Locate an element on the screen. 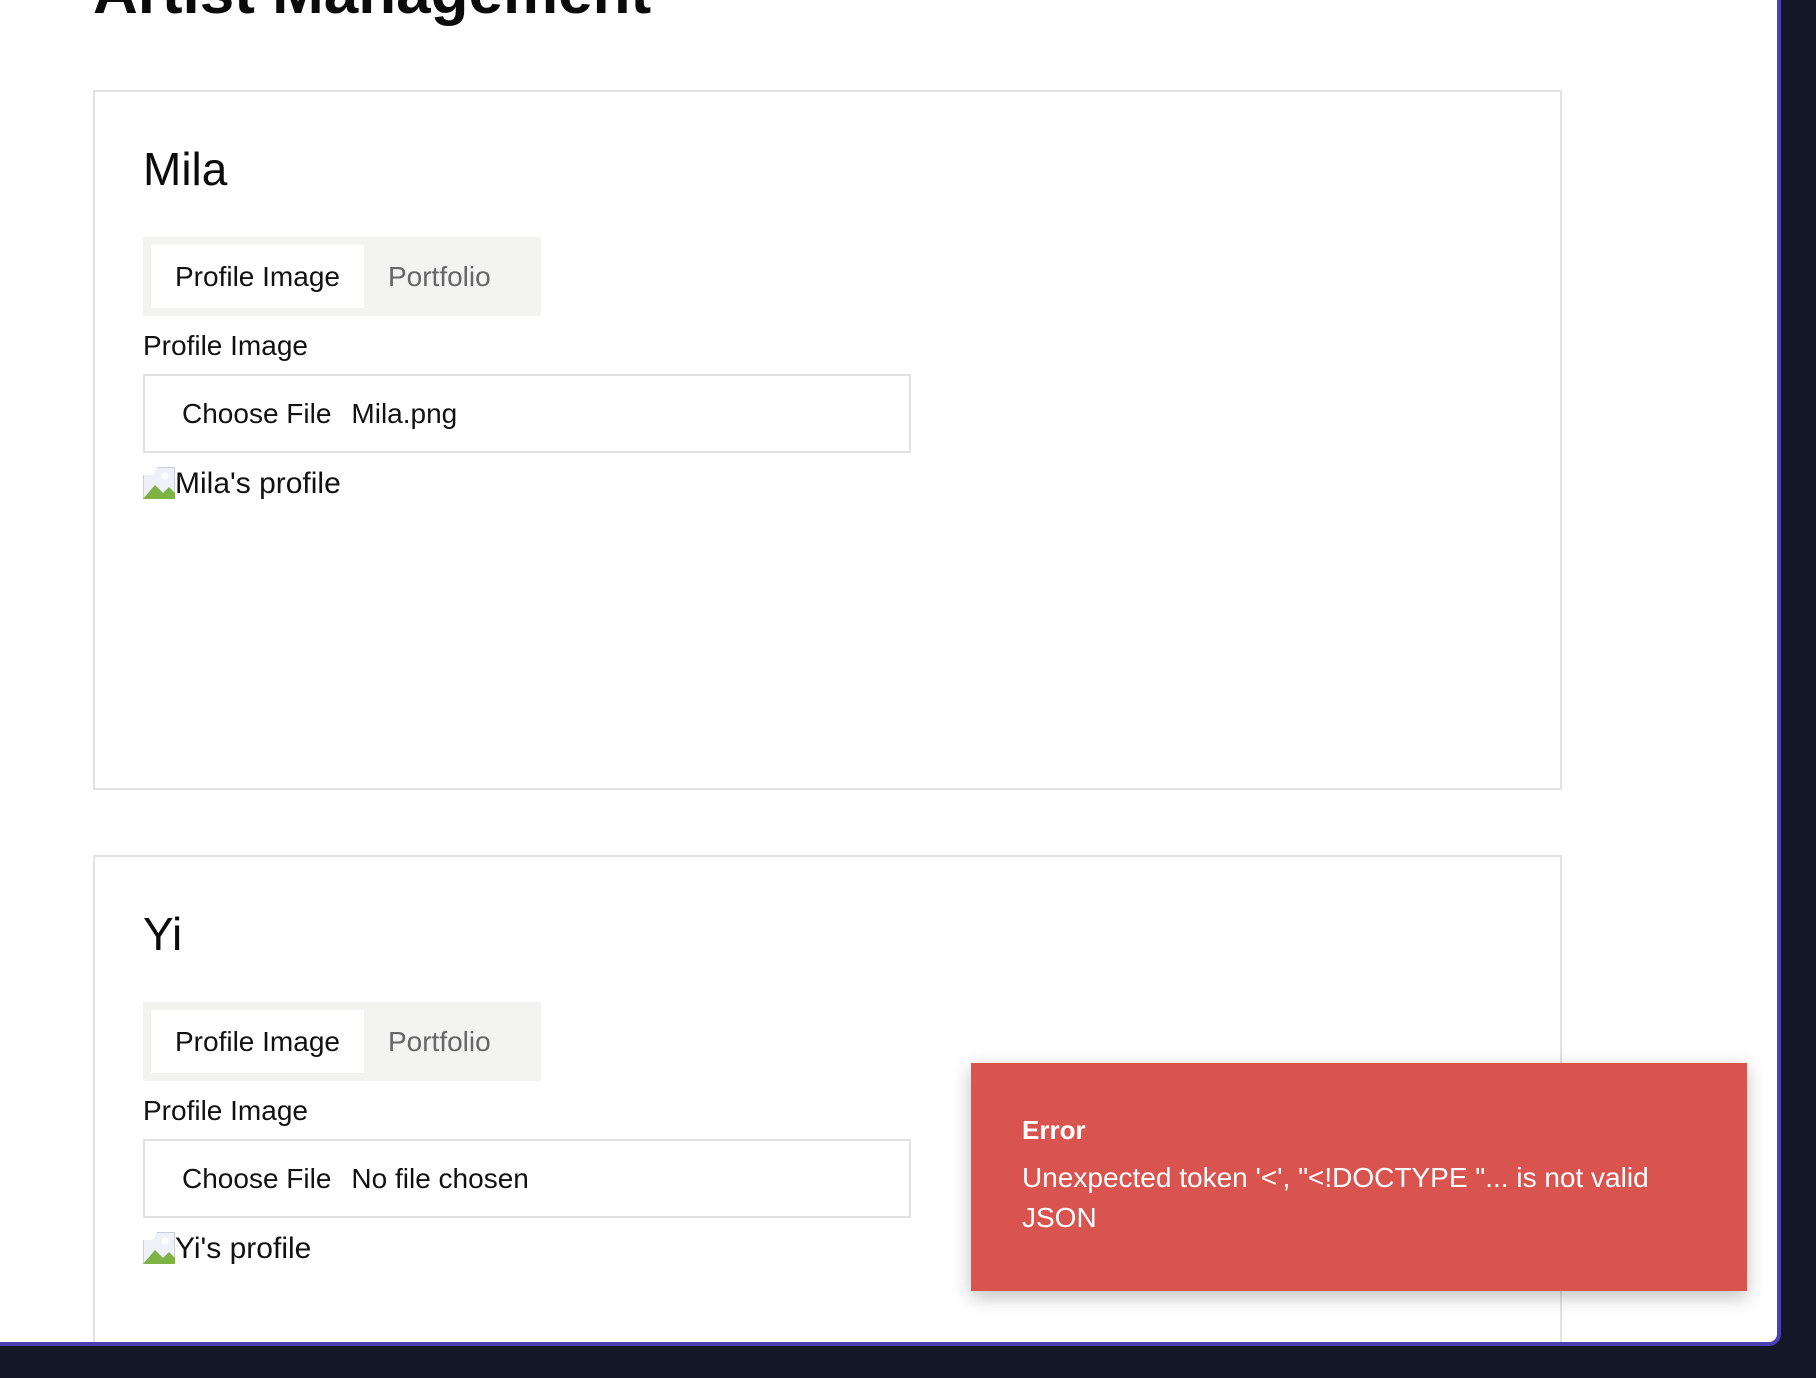 This screenshot has height=1378, width=1816. file-name: No file chosen is located at coordinates (440, 1178).